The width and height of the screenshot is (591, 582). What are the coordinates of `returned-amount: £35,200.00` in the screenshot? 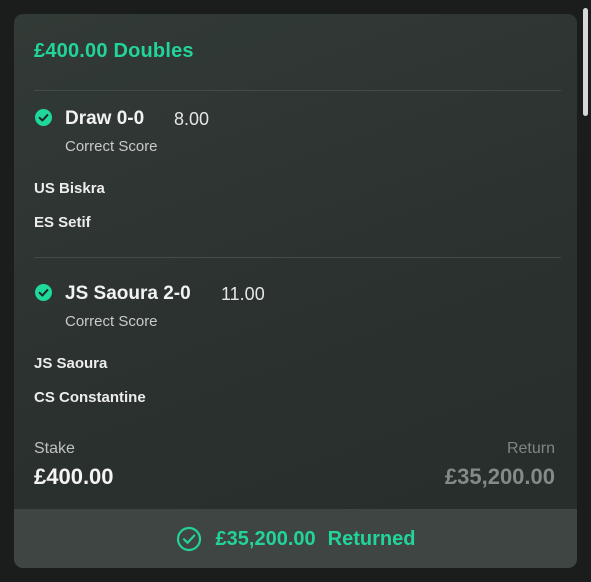 It's located at (265, 538).